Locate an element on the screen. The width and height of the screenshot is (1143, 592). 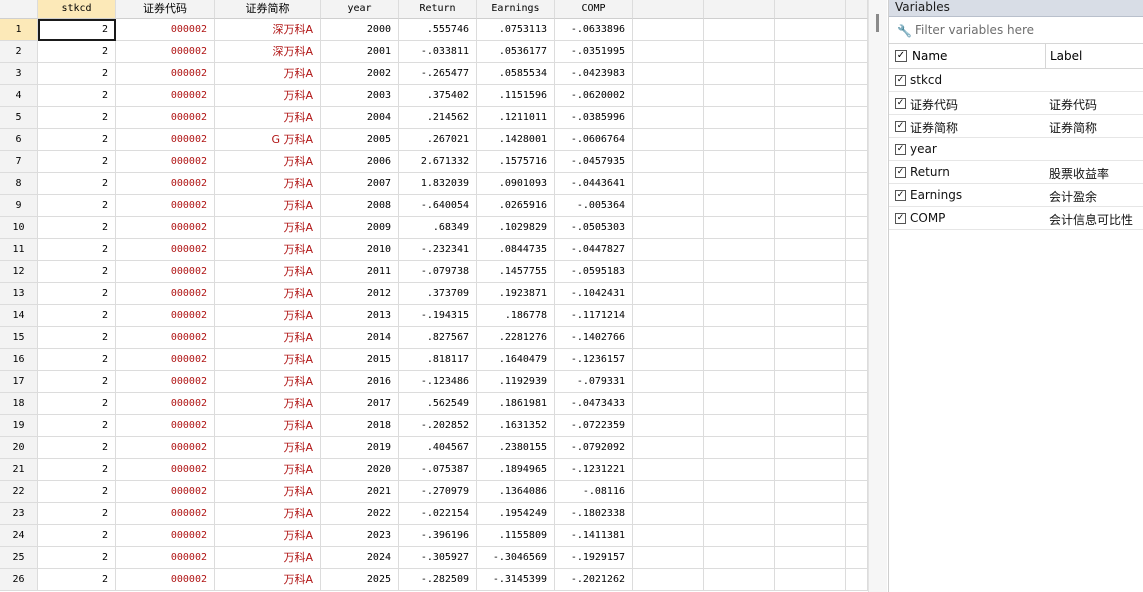
return-cell: -.282509 is located at coordinates (438, 580).